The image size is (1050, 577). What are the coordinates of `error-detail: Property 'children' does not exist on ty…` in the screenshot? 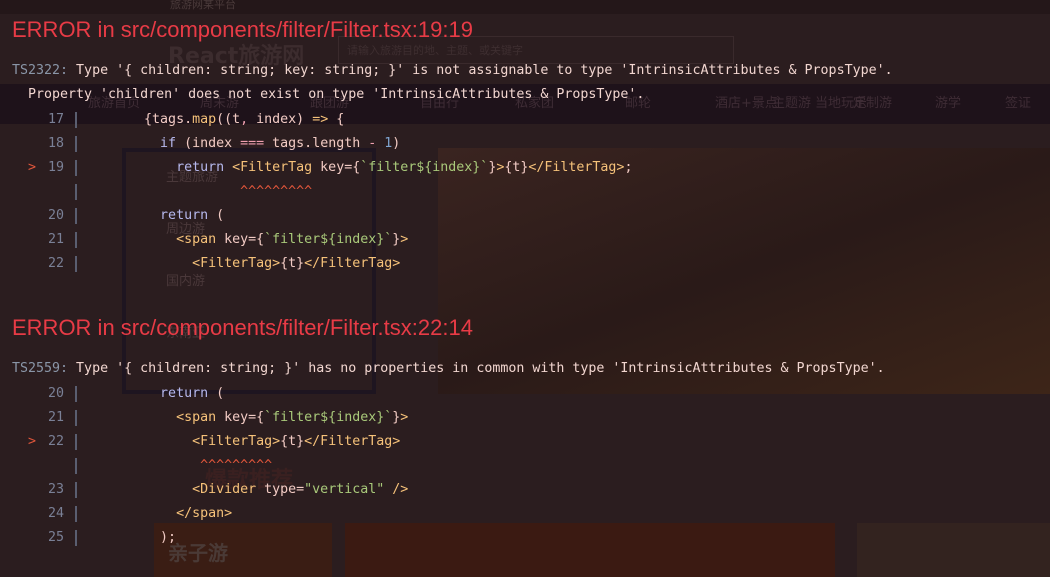 It's located at (336, 94).